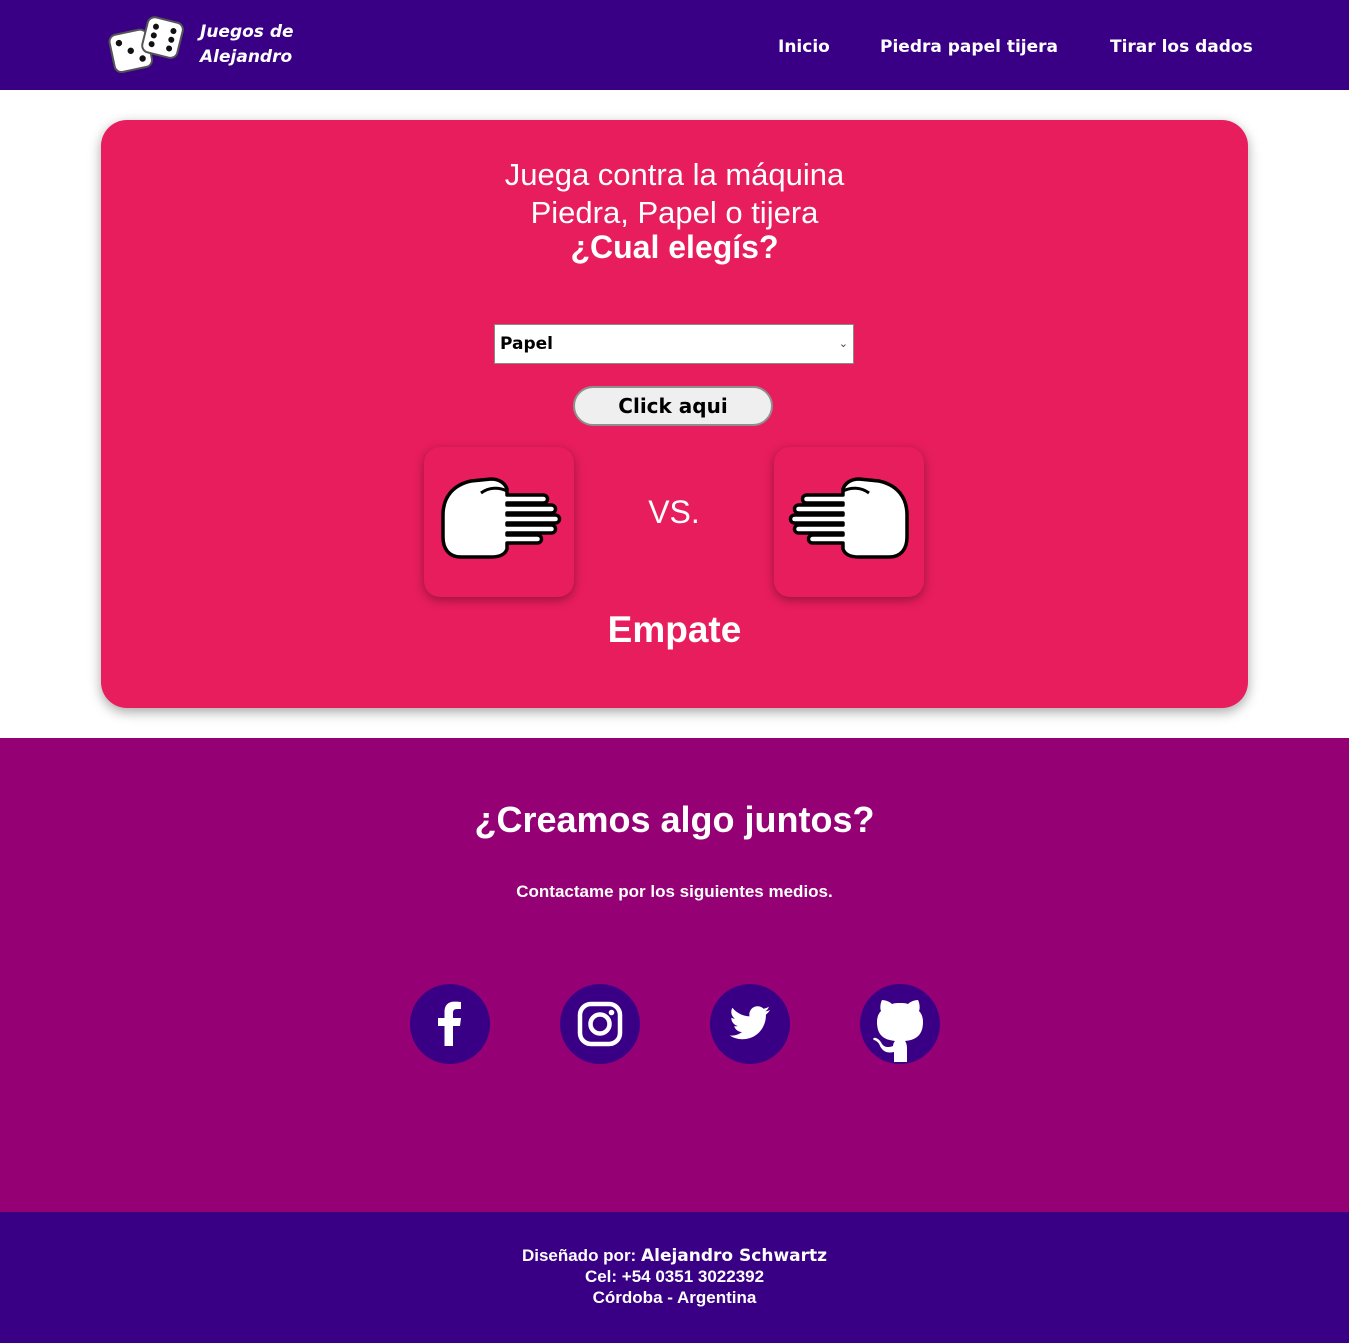 The image size is (1349, 1343). What do you see at coordinates (674, 212) in the screenshot?
I see `game-title-line-2: Piedra, Papel o tijera` at bounding box center [674, 212].